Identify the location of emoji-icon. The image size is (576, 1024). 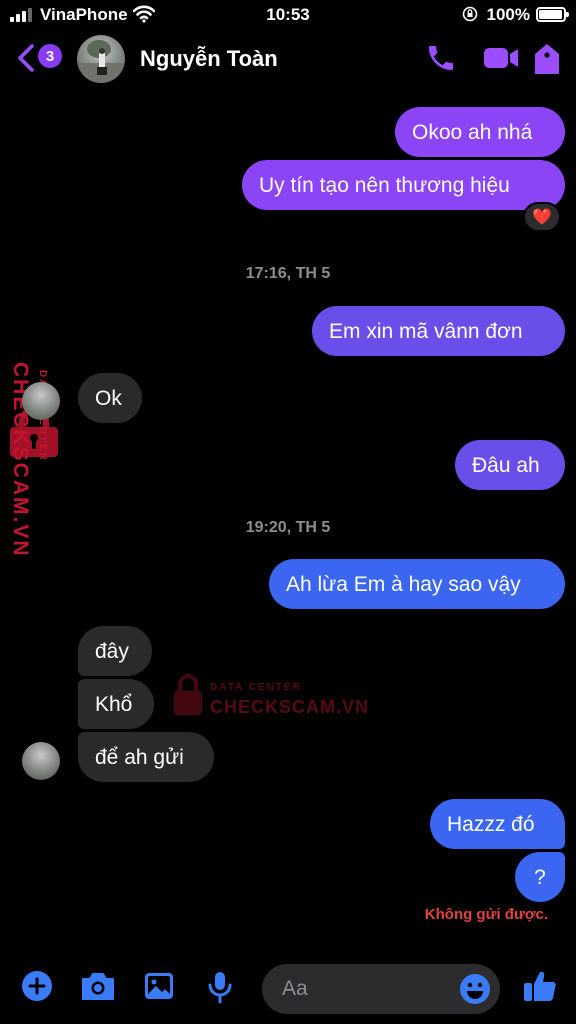
(475, 989).